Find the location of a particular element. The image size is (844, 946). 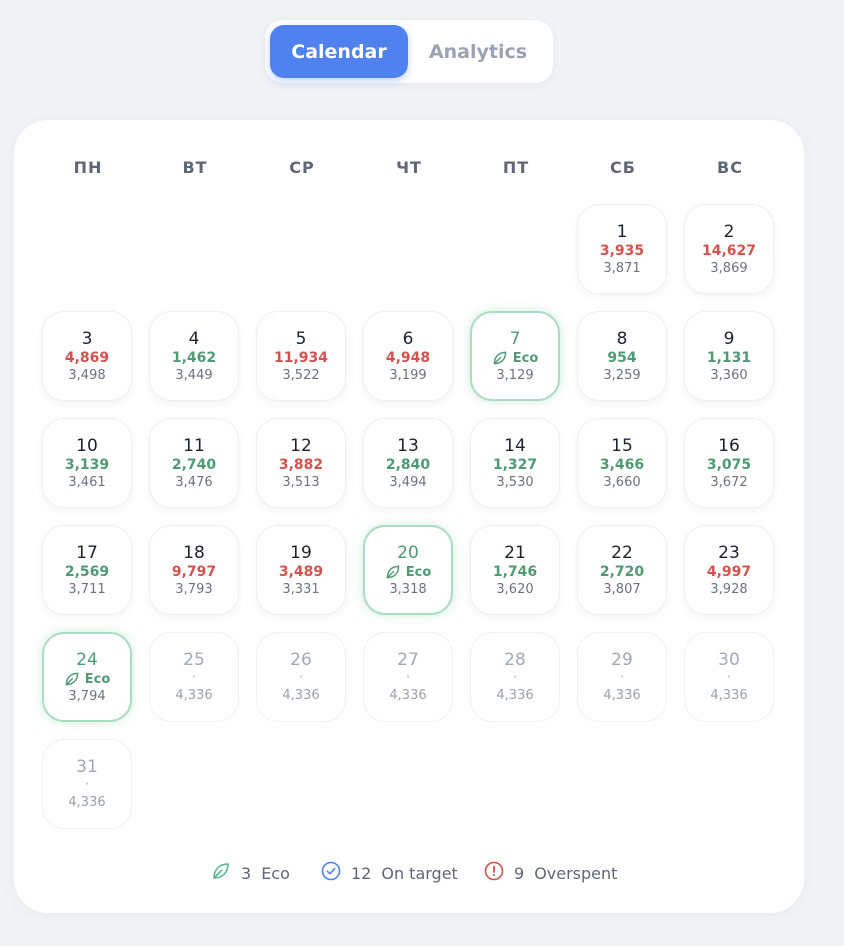

daily-budget: 3,360 is located at coordinates (729, 375).